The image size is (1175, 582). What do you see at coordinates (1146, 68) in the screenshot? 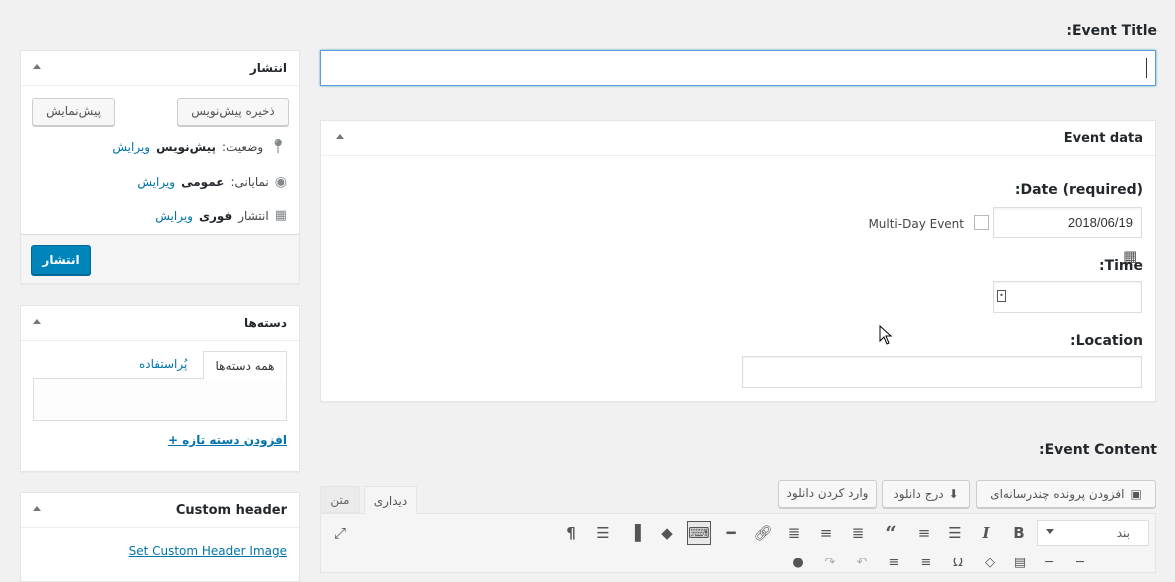
I see `text-cursor` at bounding box center [1146, 68].